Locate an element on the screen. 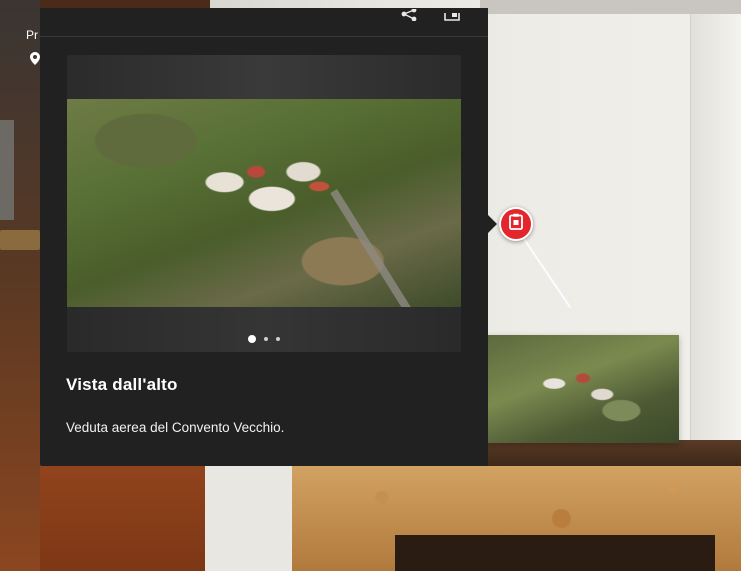 The width and height of the screenshot is (741, 571). scene-left-handle is located at coordinates (20, 240).